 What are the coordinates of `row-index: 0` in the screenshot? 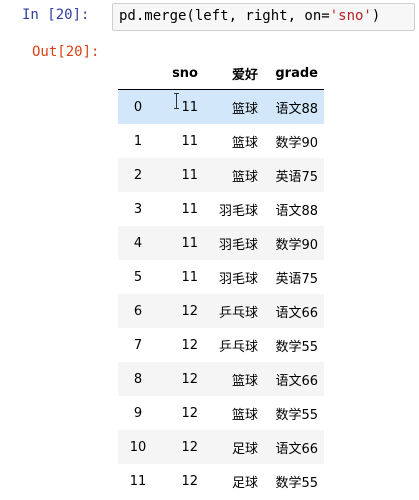 It's located at (138, 107).